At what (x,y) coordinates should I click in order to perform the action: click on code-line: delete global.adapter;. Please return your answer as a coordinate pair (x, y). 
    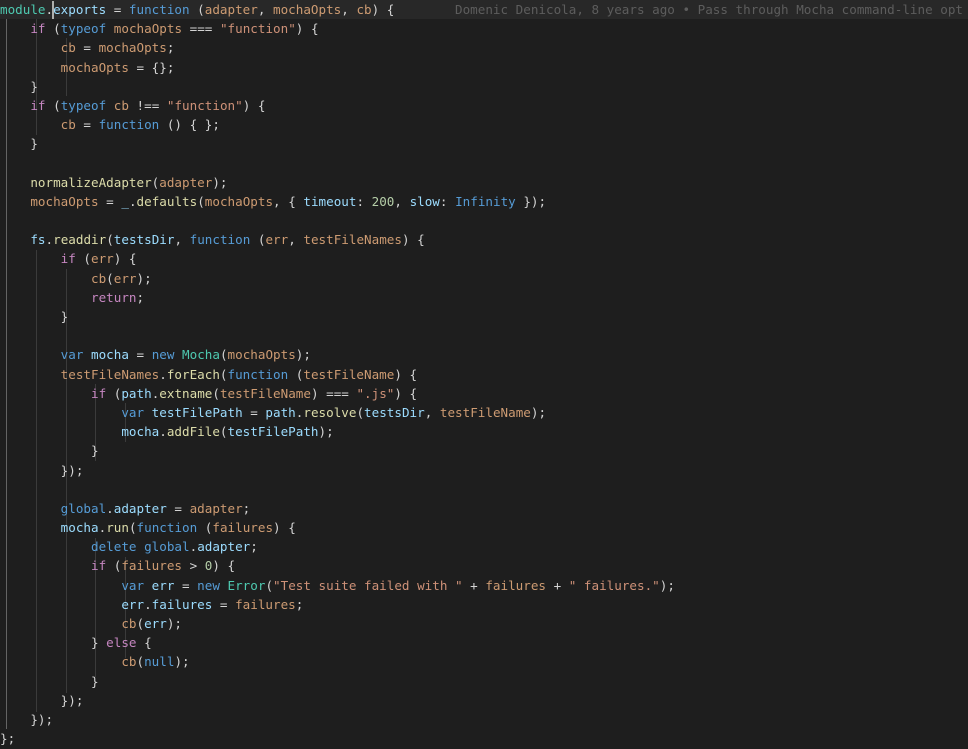
    Looking at the image, I should click on (484, 546).